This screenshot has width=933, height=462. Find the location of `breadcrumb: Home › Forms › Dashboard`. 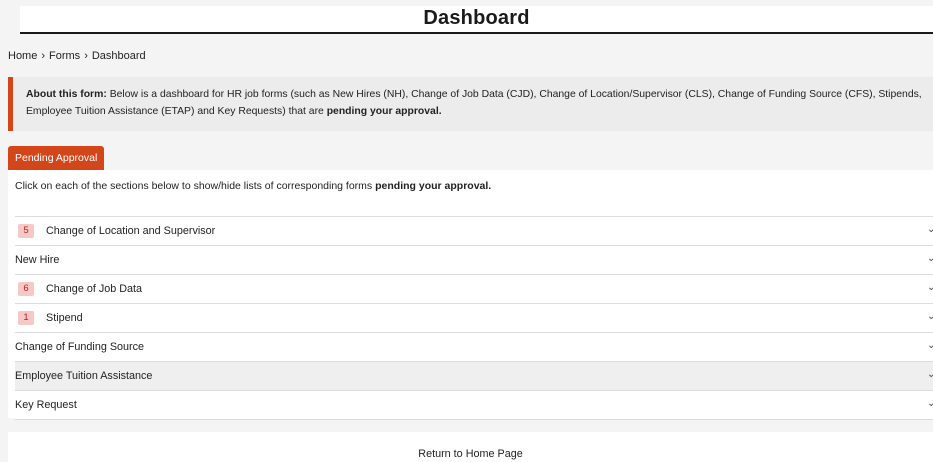

breadcrumb: Home › Forms › Dashboard is located at coordinates (77, 56).